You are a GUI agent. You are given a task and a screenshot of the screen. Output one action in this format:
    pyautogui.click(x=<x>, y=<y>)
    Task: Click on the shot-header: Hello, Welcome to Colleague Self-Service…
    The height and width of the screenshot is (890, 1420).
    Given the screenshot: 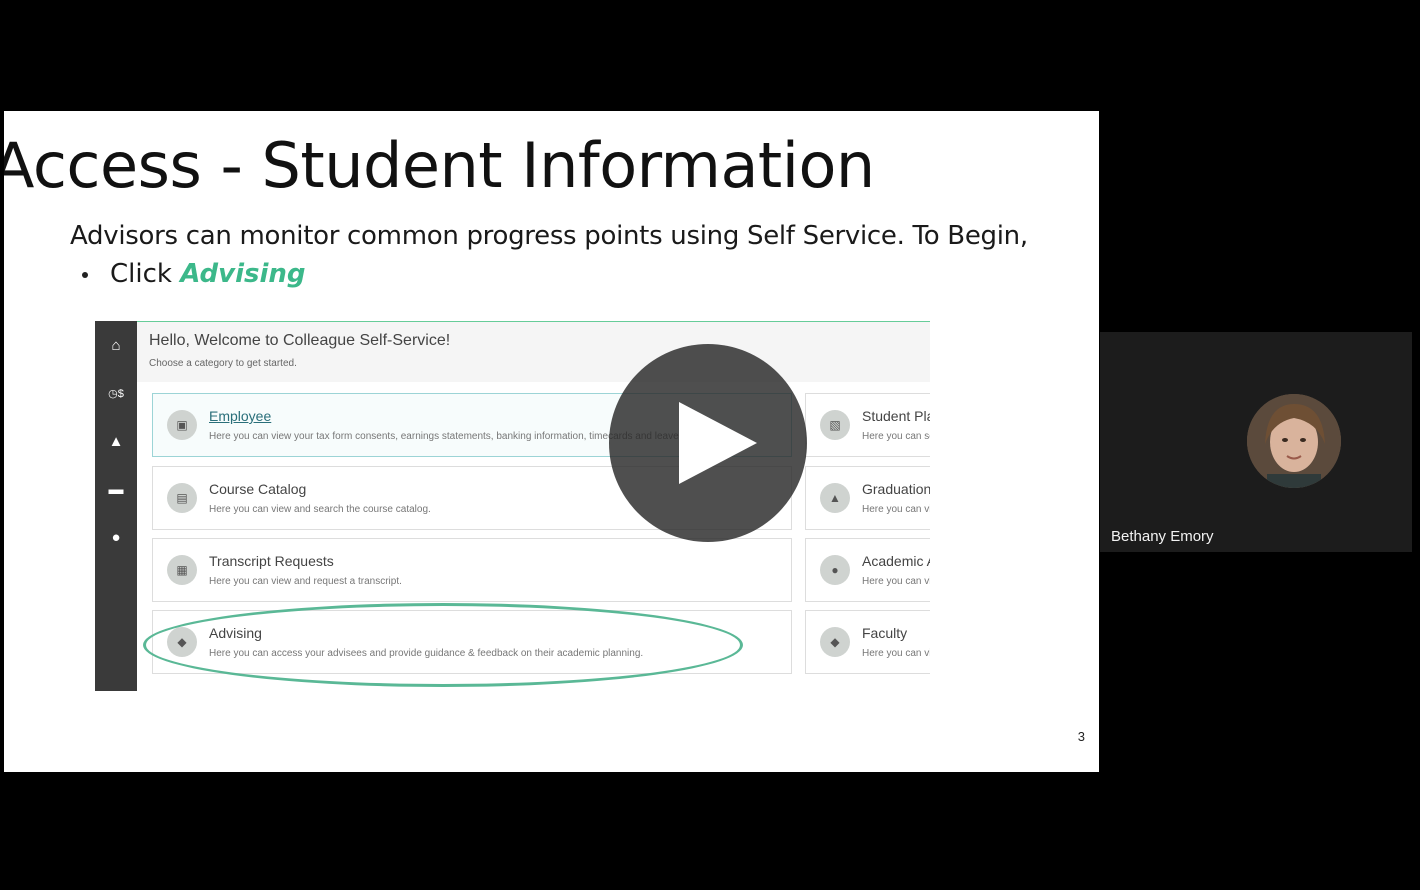 What is the action you would take?
    pyautogui.click(x=533, y=351)
    